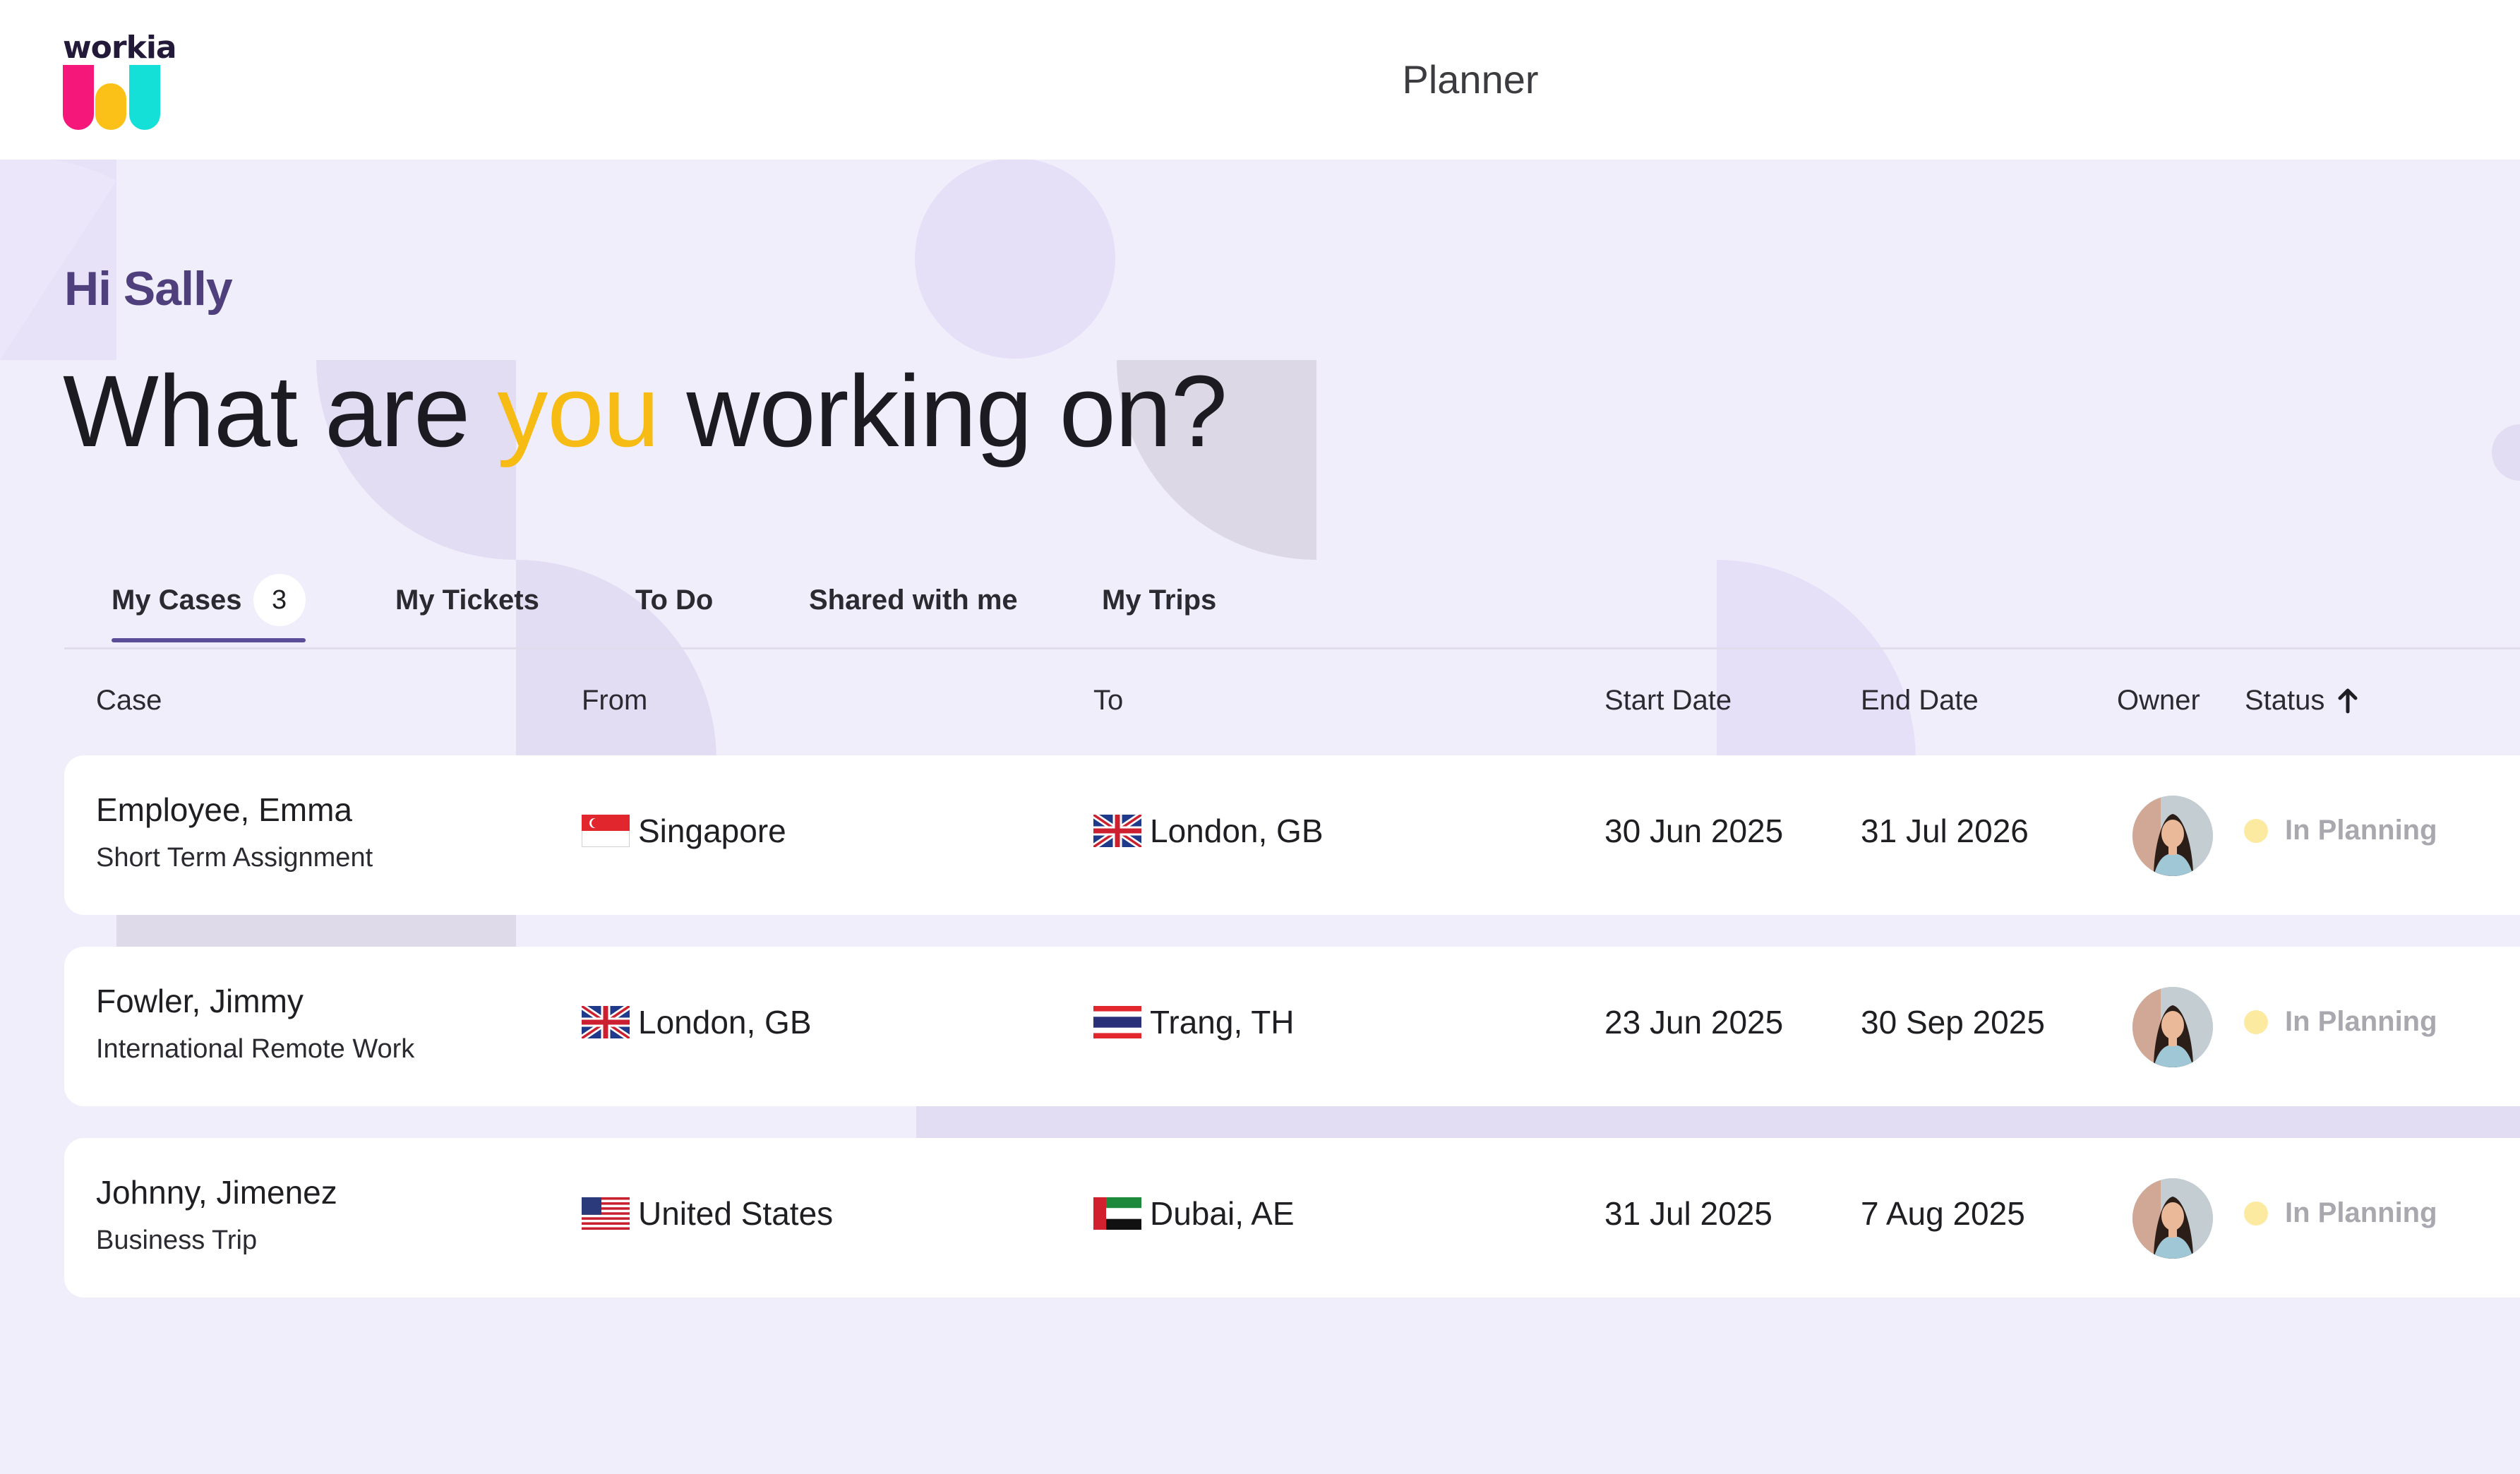 This screenshot has height=1474, width=2520. What do you see at coordinates (280, 600) in the screenshot?
I see `case-count-badge: 3` at bounding box center [280, 600].